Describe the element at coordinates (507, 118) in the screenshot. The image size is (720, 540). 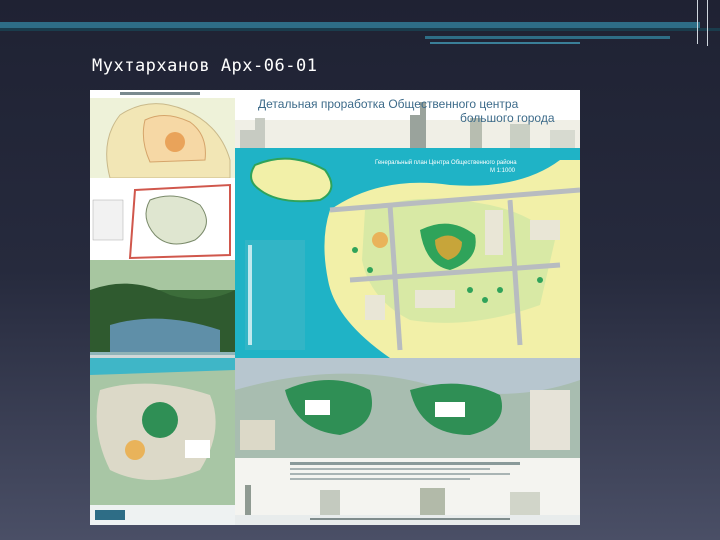
I see `poster-heading-line2: большого города` at that location.